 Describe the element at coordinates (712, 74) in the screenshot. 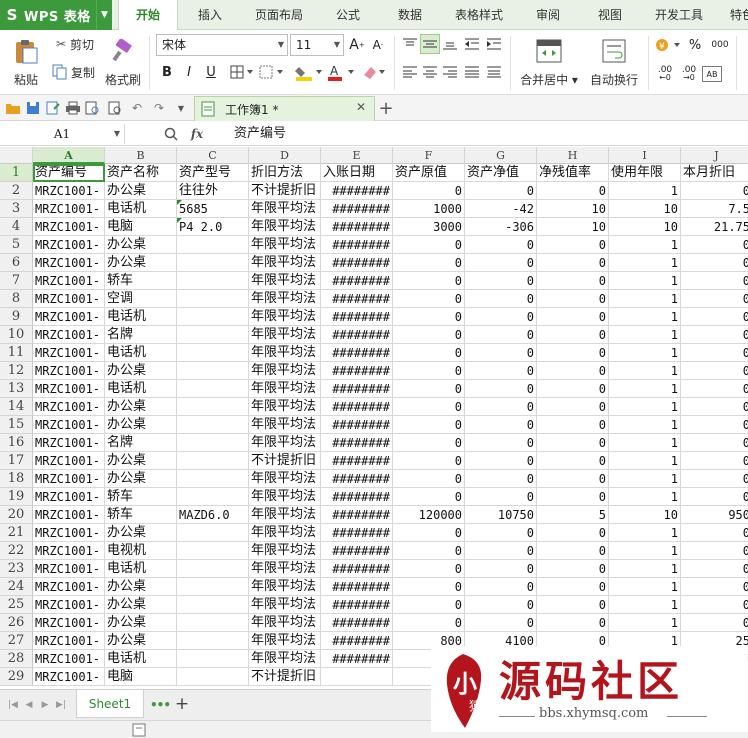

I see `number-format-button: AB` at that location.